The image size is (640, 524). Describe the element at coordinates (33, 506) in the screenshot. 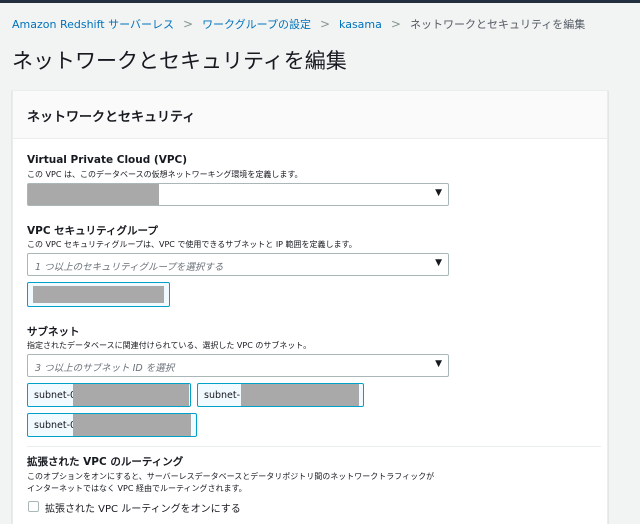

I see `enhanced-routing-checkbox` at that location.